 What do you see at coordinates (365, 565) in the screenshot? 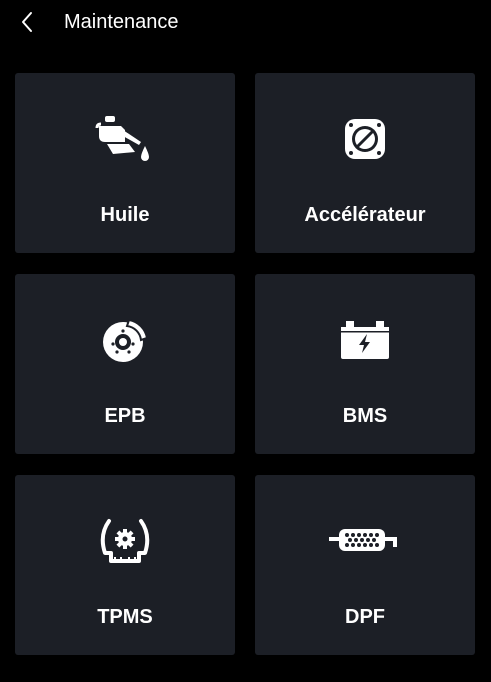
I see `tile-dpf: DPF` at bounding box center [365, 565].